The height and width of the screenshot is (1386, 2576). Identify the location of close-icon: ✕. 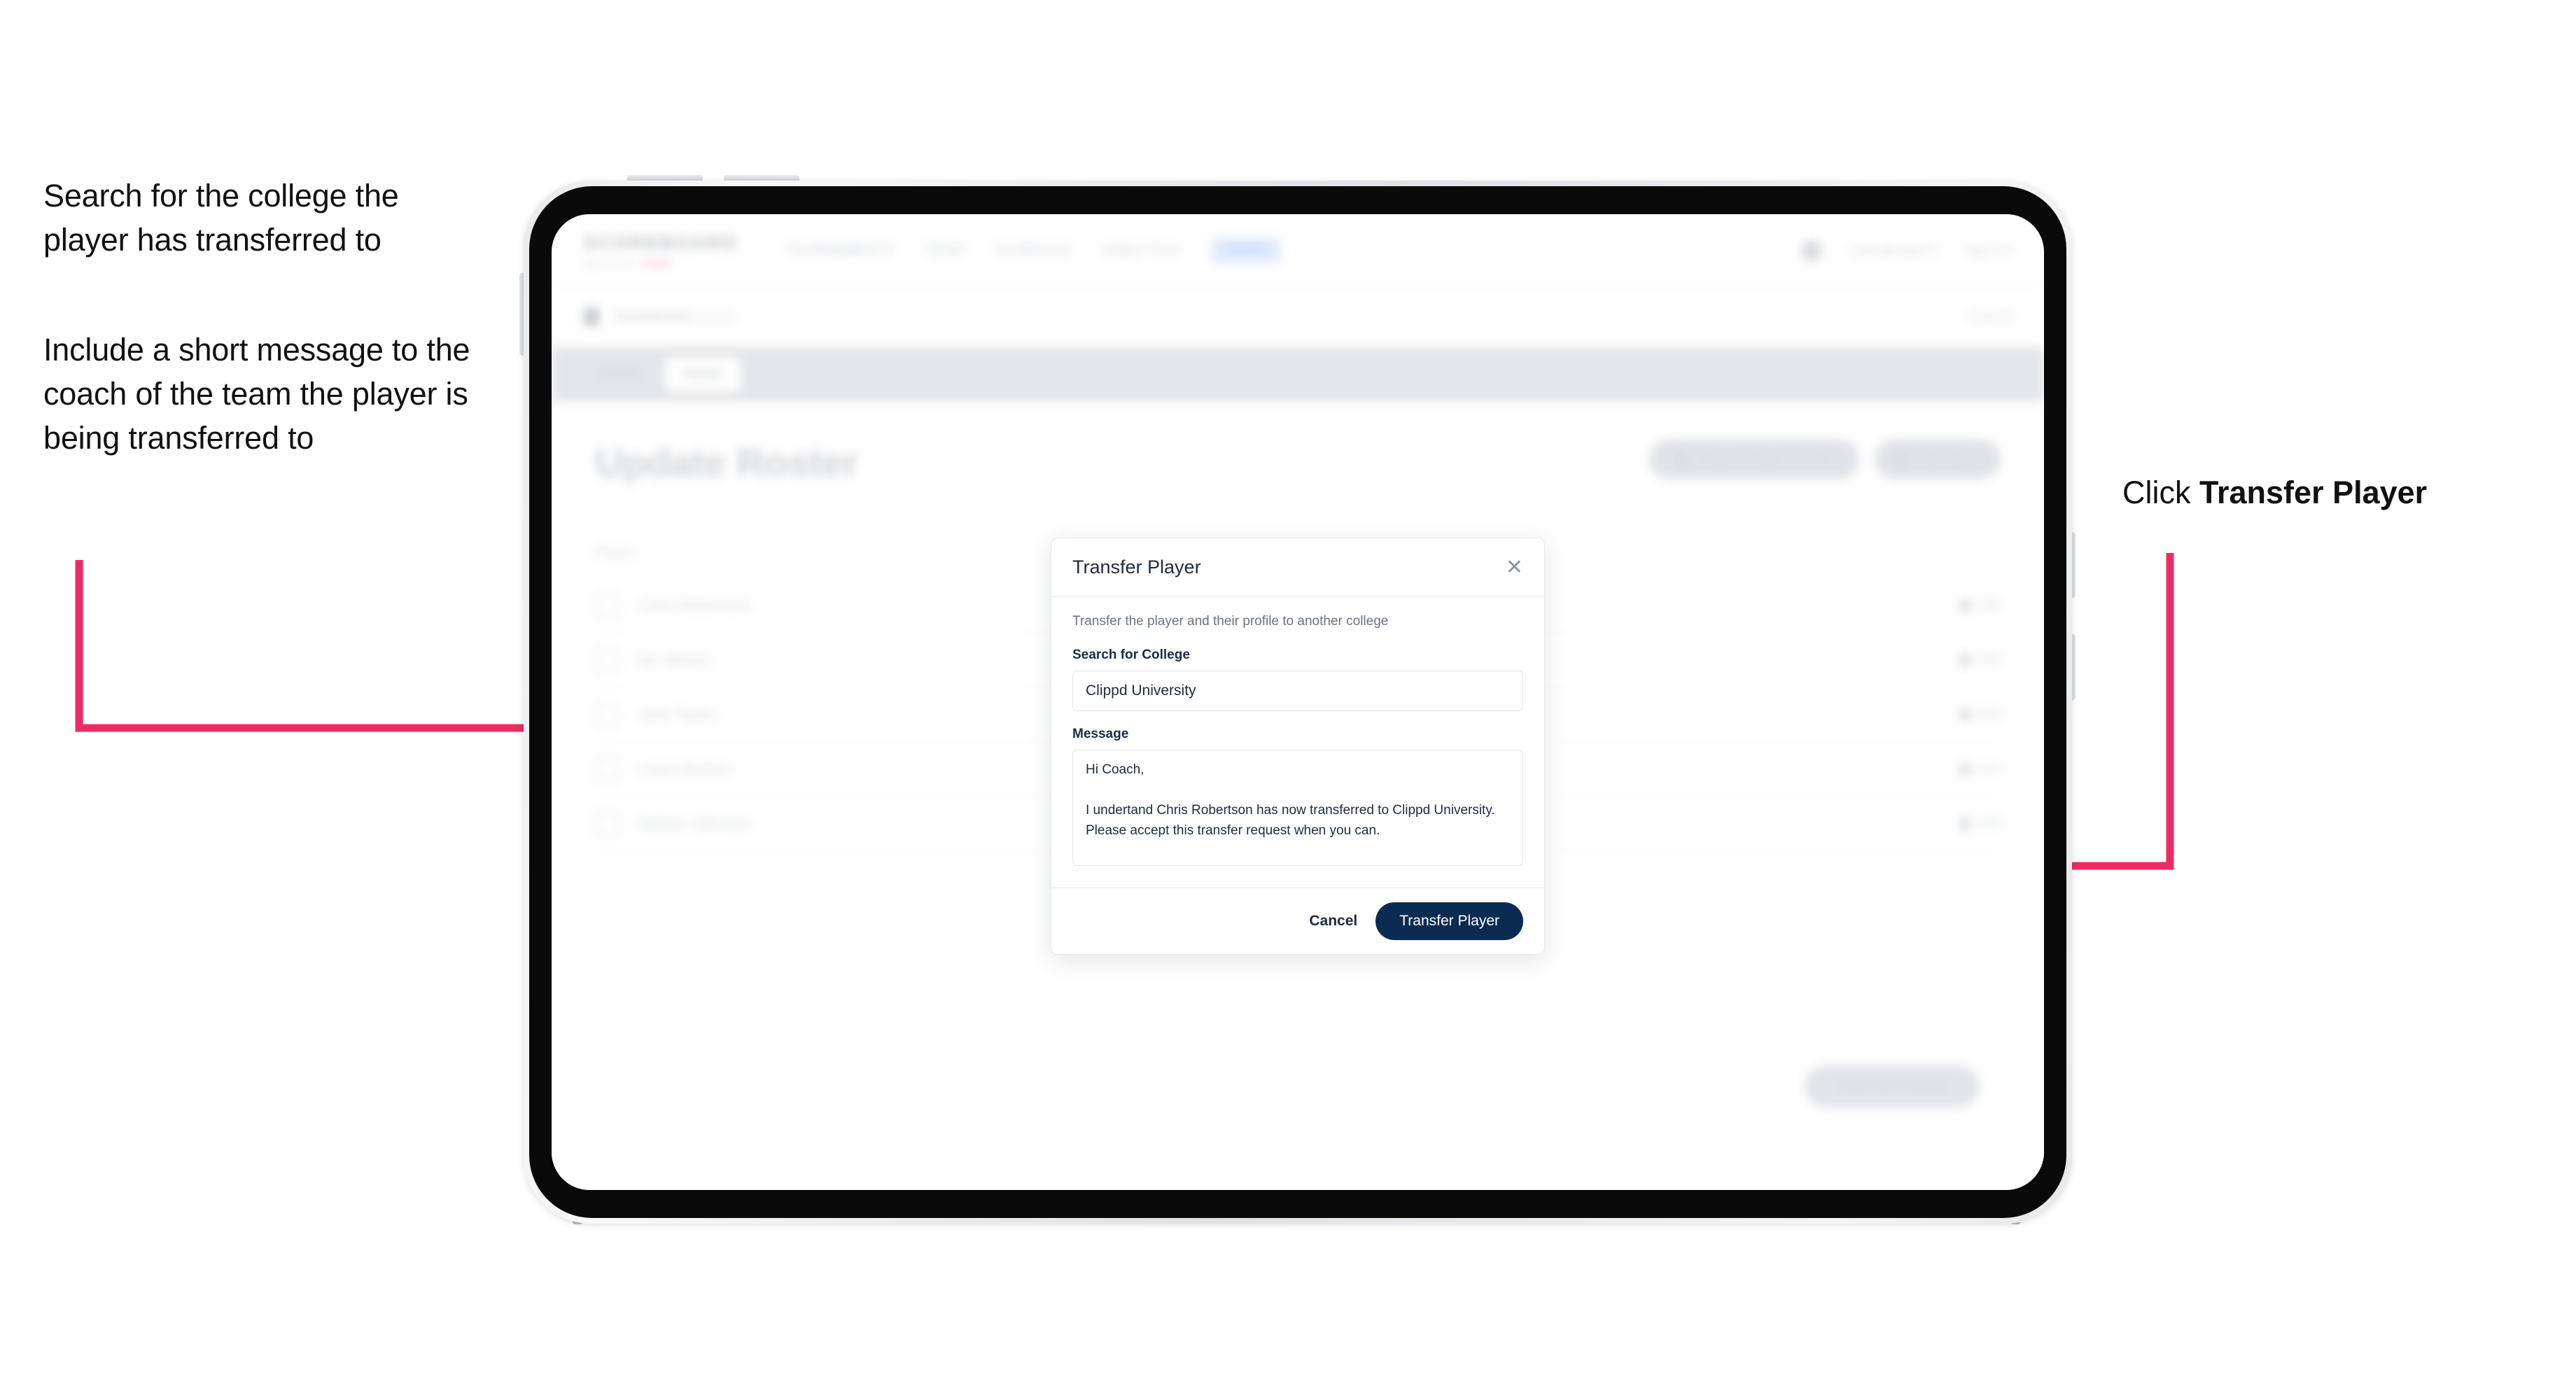
(1514, 567).